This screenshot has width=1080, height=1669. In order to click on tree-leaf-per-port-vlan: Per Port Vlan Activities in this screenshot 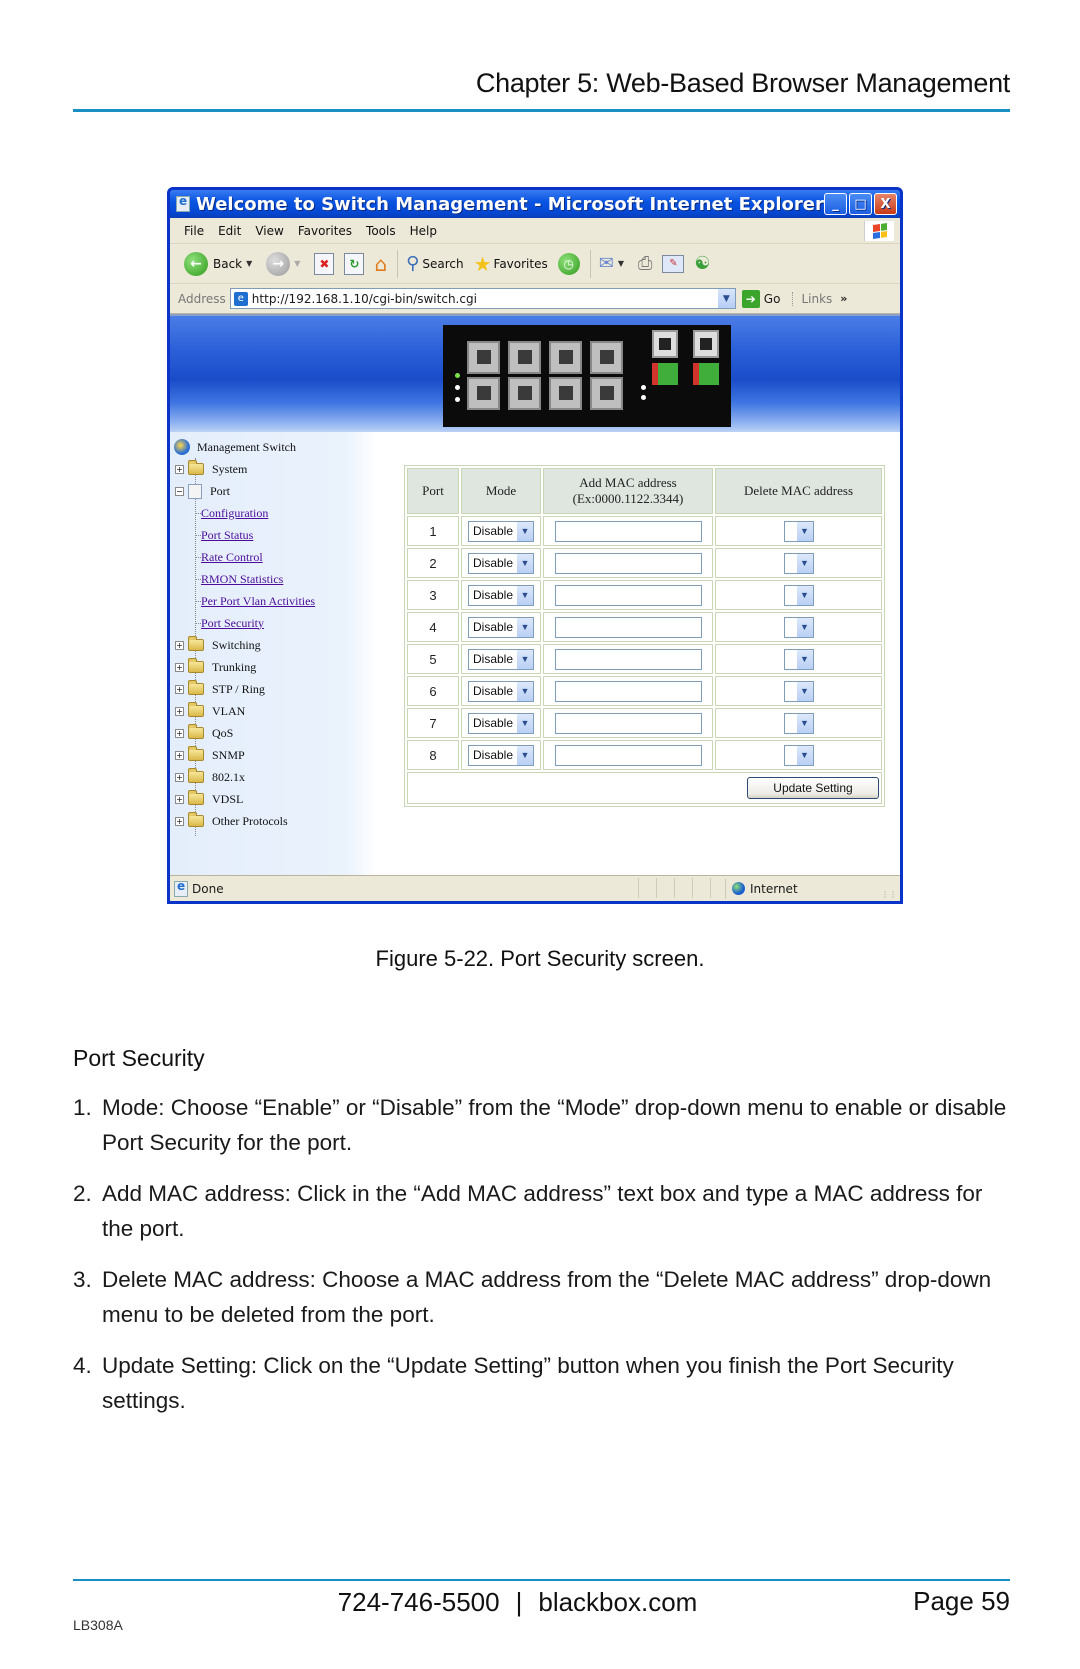, I will do `click(273, 601)`.